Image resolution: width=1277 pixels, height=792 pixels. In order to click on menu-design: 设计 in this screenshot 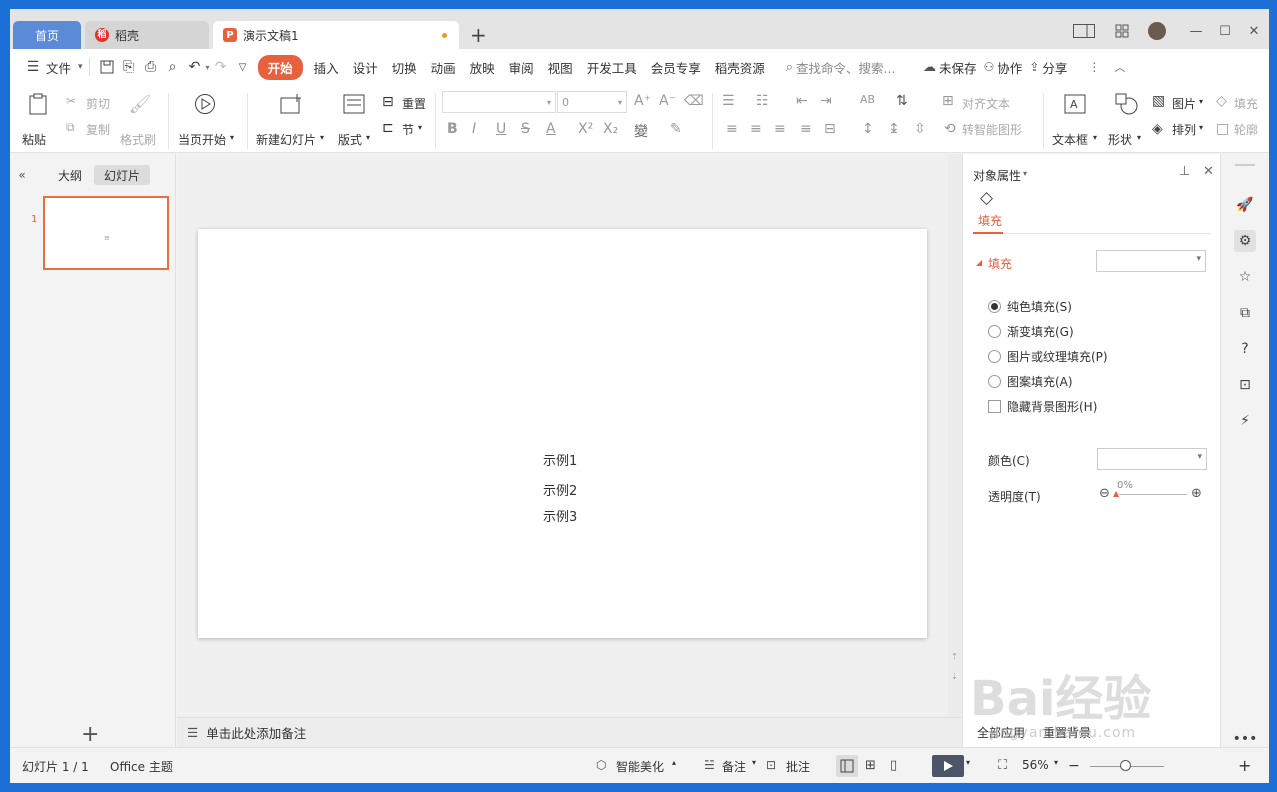, I will do `click(365, 67)`.